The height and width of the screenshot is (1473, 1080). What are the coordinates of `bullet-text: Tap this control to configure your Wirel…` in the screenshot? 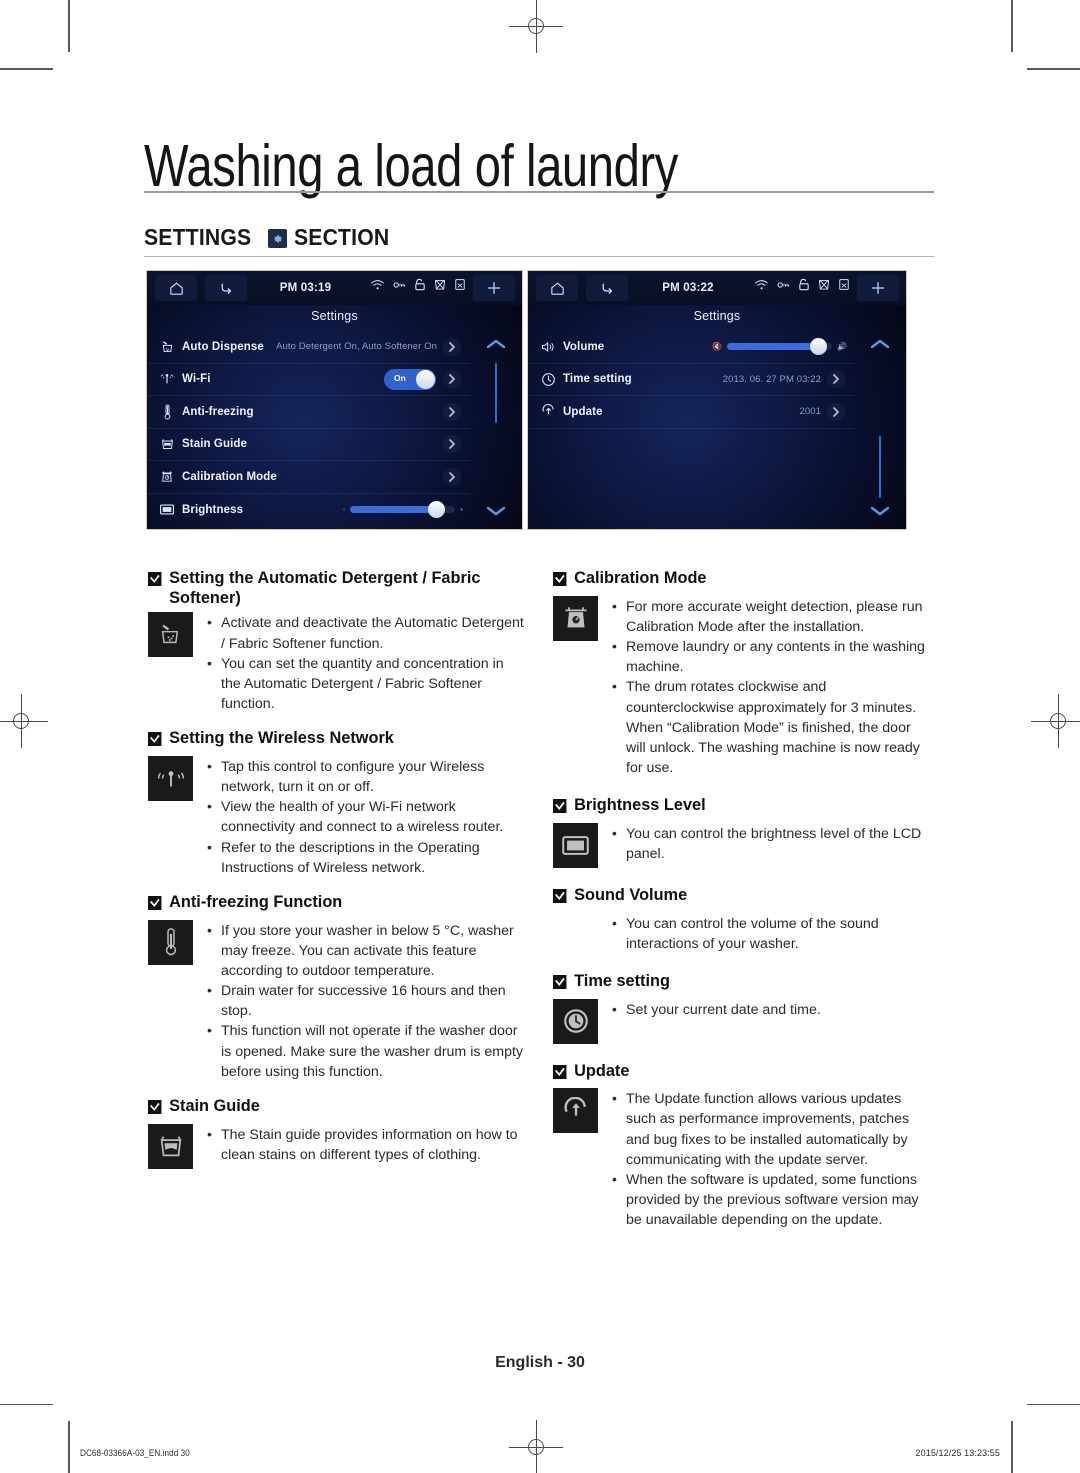 It's located at (353, 777).